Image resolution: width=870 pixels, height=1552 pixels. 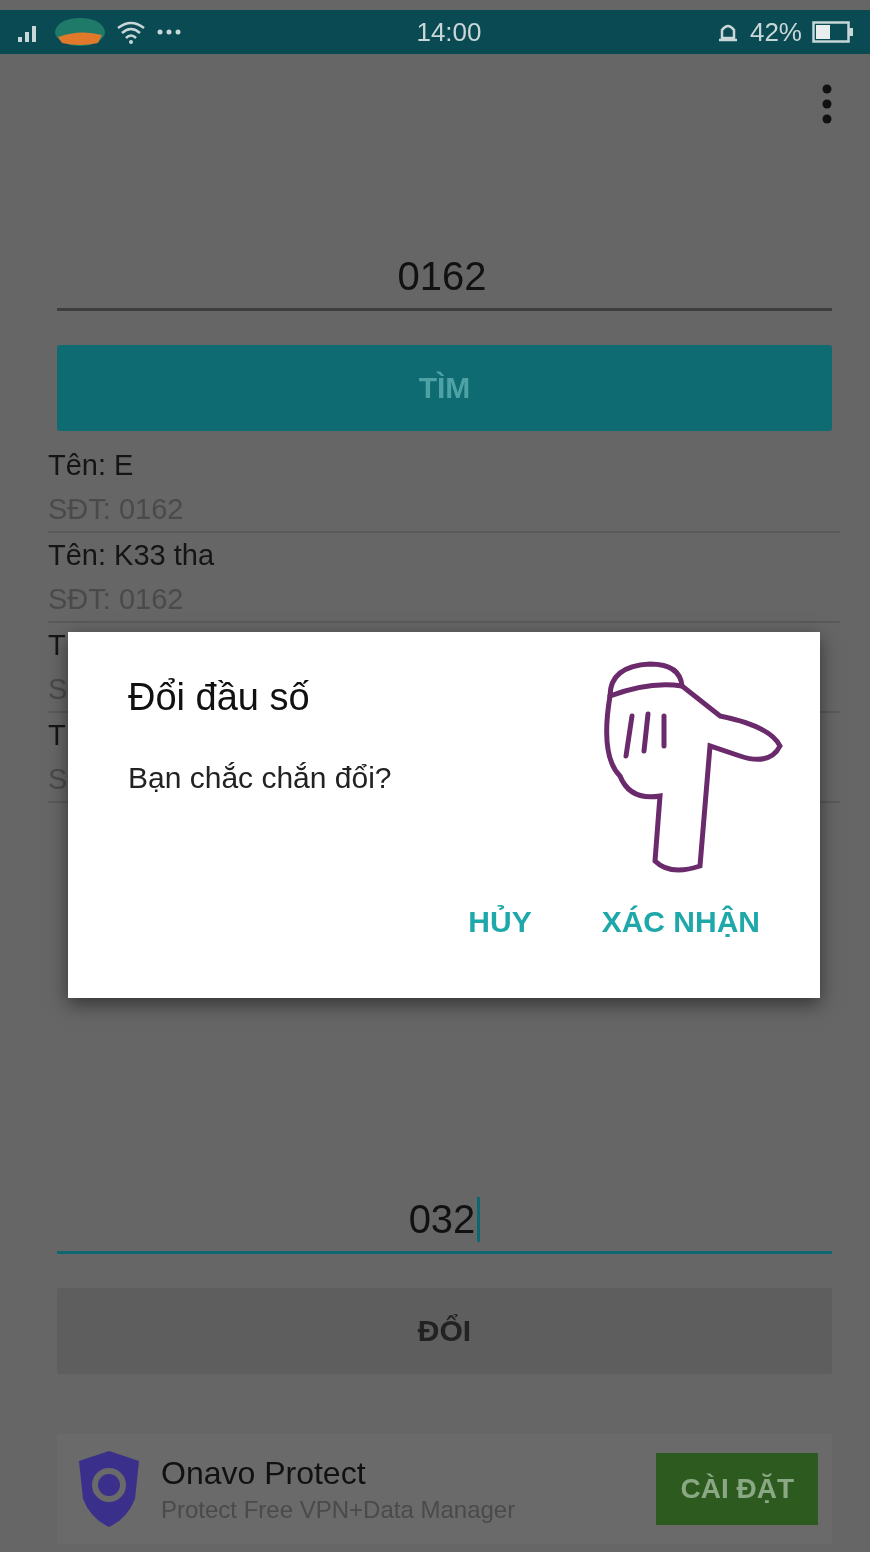 What do you see at coordinates (833, 32) in the screenshot?
I see `battery-icon` at bounding box center [833, 32].